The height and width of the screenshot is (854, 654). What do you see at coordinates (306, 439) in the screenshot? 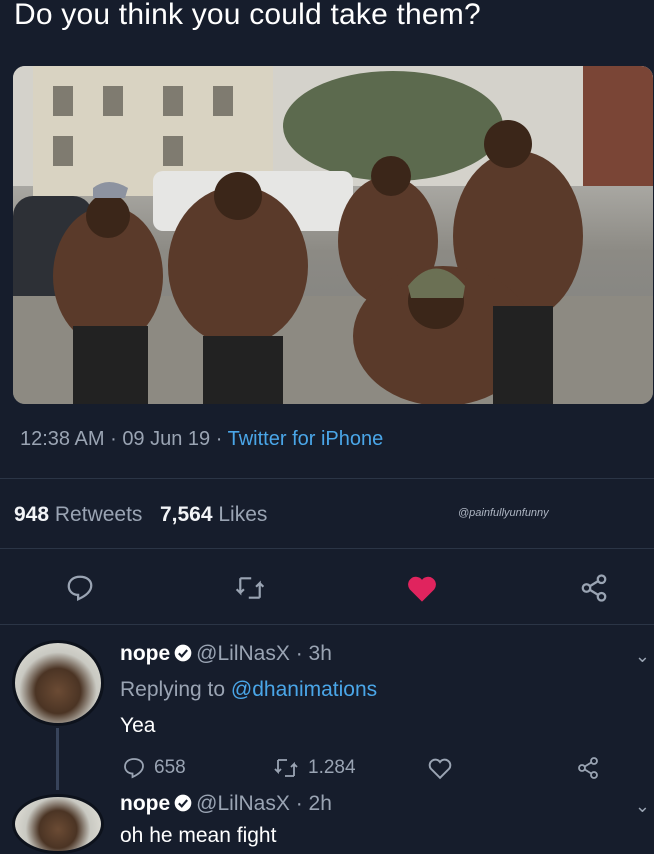
I see `tweet-source-link: Twitter for iPhone` at bounding box center [306, 439].